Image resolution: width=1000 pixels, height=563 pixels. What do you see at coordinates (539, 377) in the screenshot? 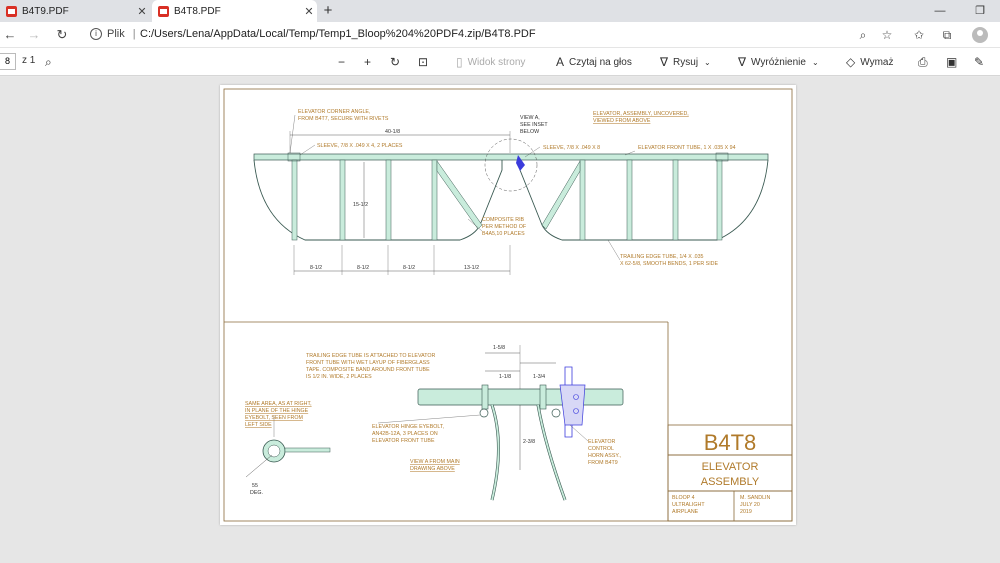
I see `dim-1-3-4: 1-3/4` at bounding box center [539, 377].